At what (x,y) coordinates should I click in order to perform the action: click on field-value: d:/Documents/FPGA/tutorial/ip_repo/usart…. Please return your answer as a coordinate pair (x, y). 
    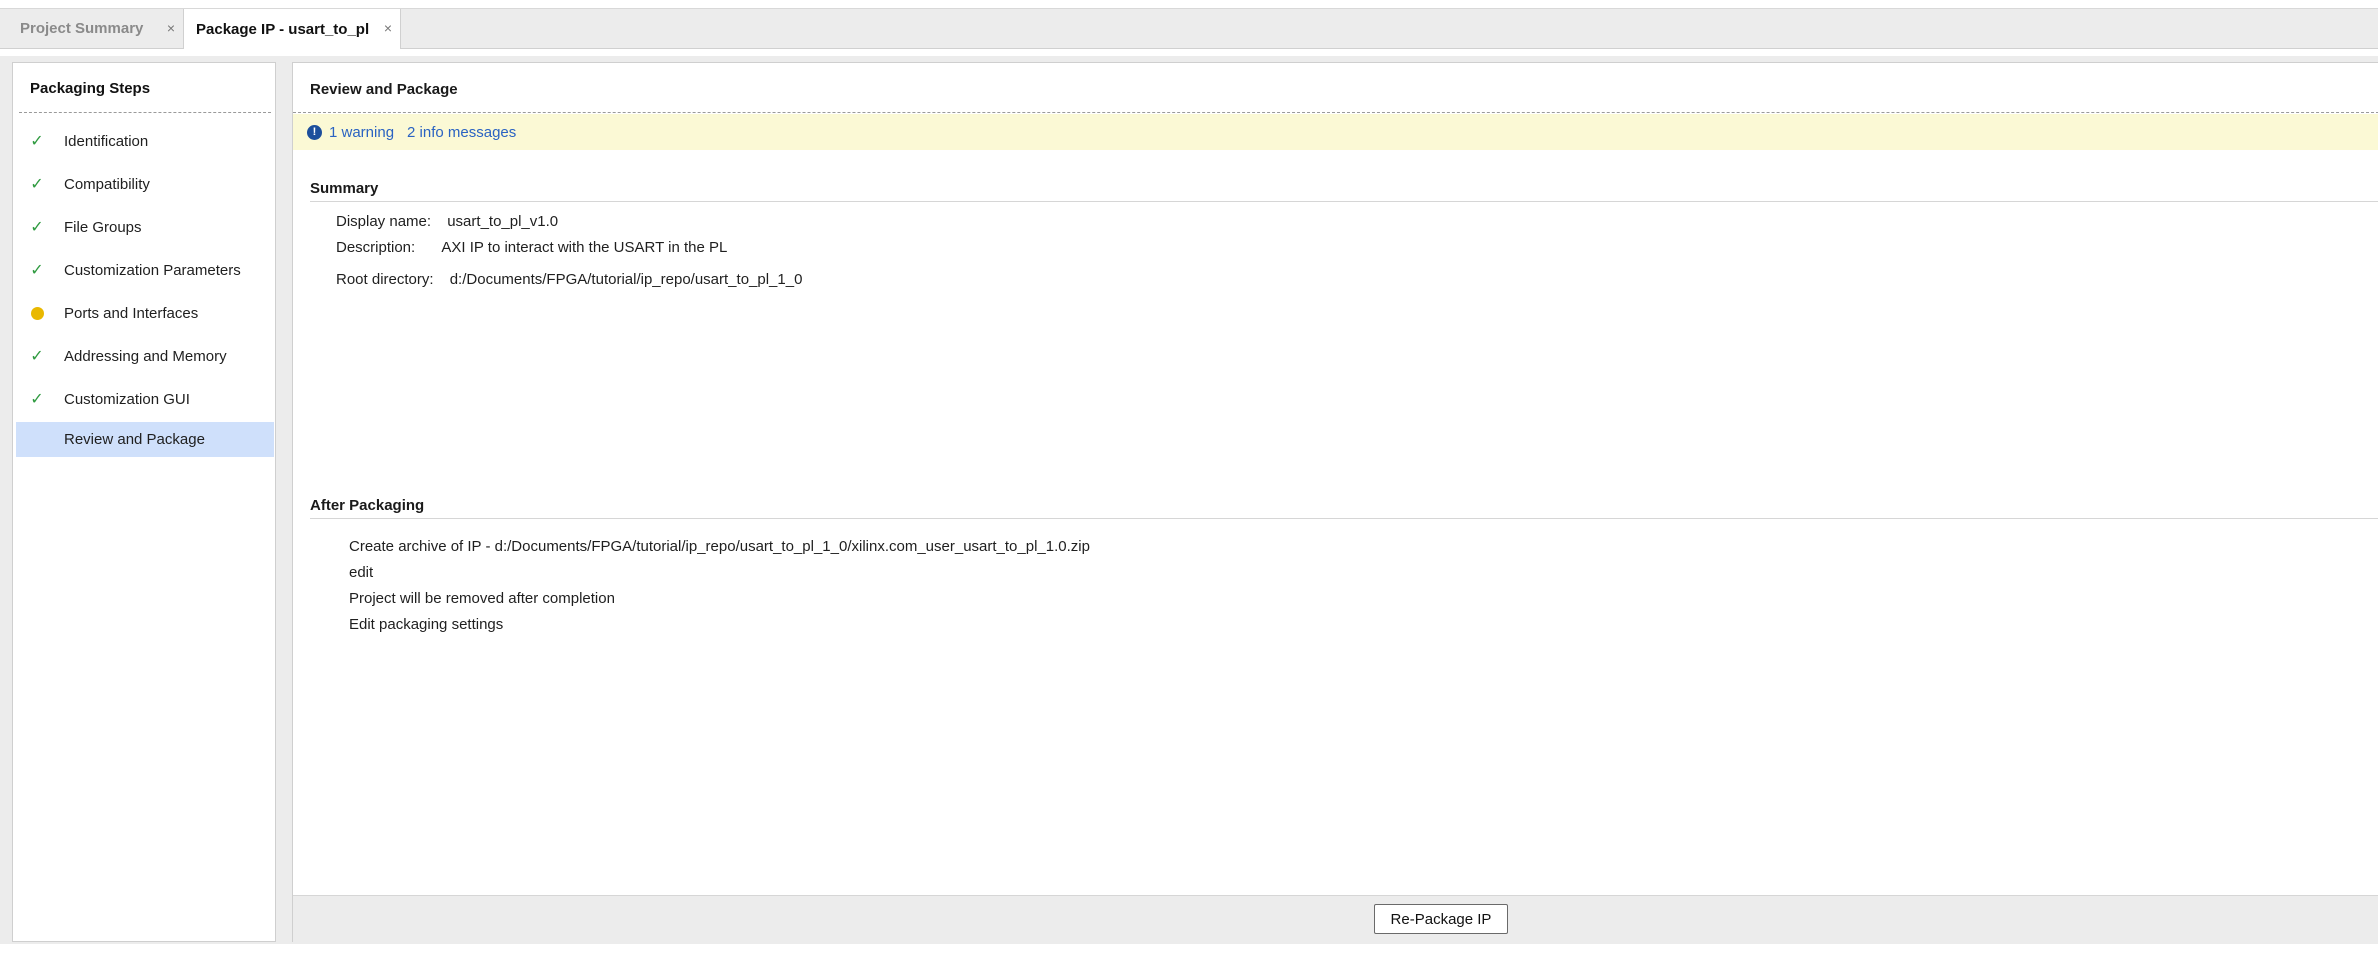
    Looking at the image, I should click on (626, 279).